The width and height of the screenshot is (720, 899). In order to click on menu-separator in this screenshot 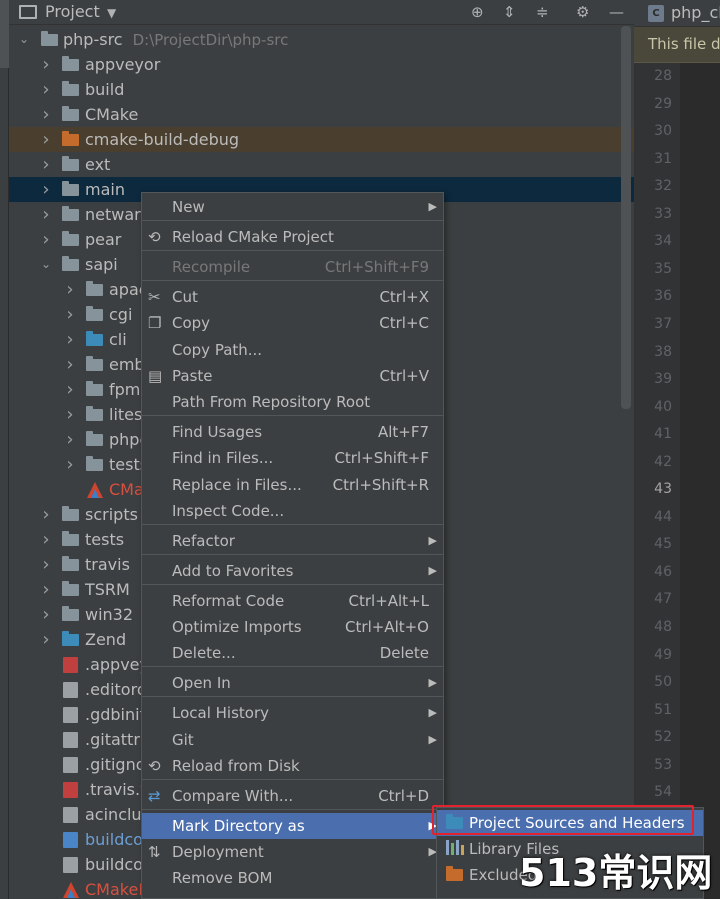, I will do `click(292, 524)`.